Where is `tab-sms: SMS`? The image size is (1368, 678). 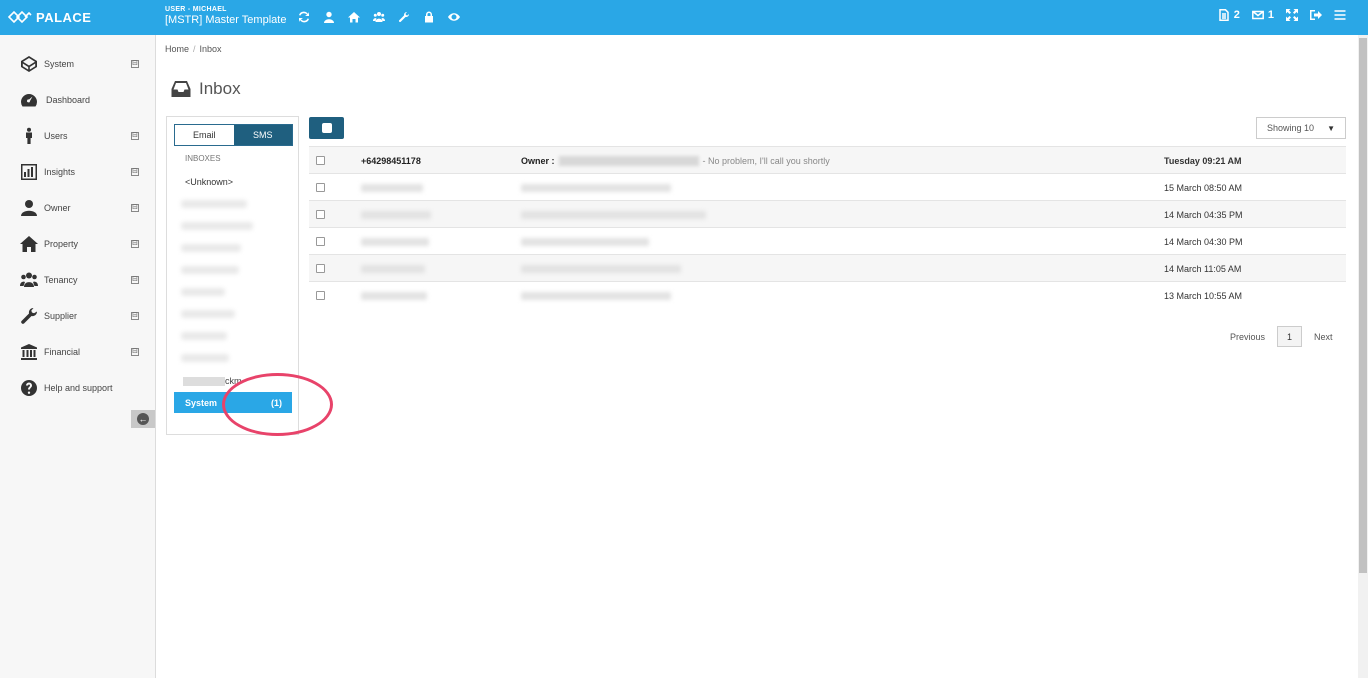 tab-sms: SMS is located at coordinates (262, 135).